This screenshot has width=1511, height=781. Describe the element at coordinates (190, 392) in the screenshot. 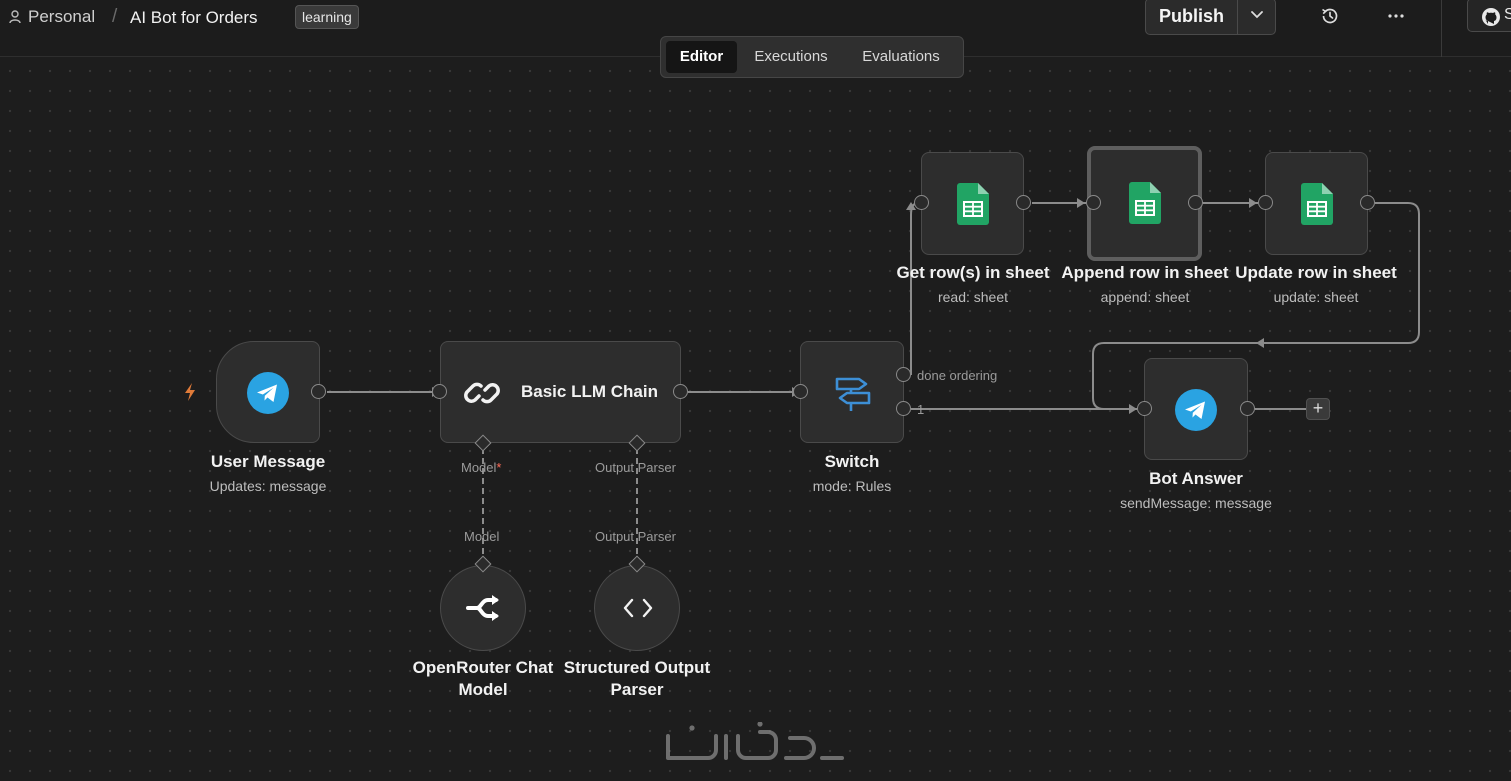

I see `trigger-bolt-icon` at that location.